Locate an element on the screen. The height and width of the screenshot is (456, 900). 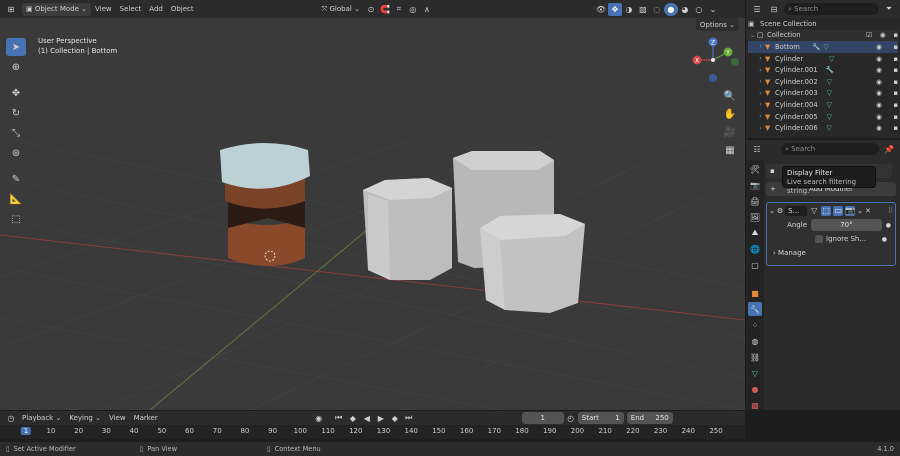
drag-handle-icon: ⠿ is located at coordinates (890, 211).